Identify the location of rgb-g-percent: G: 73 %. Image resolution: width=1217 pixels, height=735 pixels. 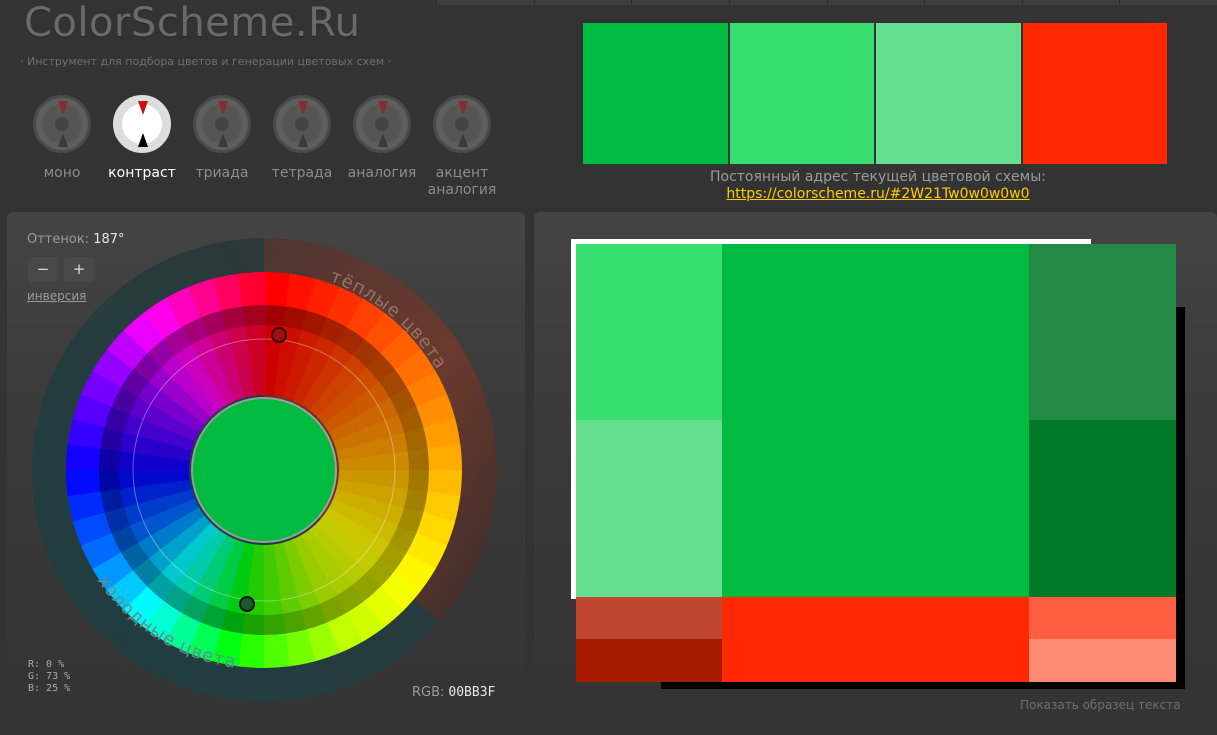
(49, 676).